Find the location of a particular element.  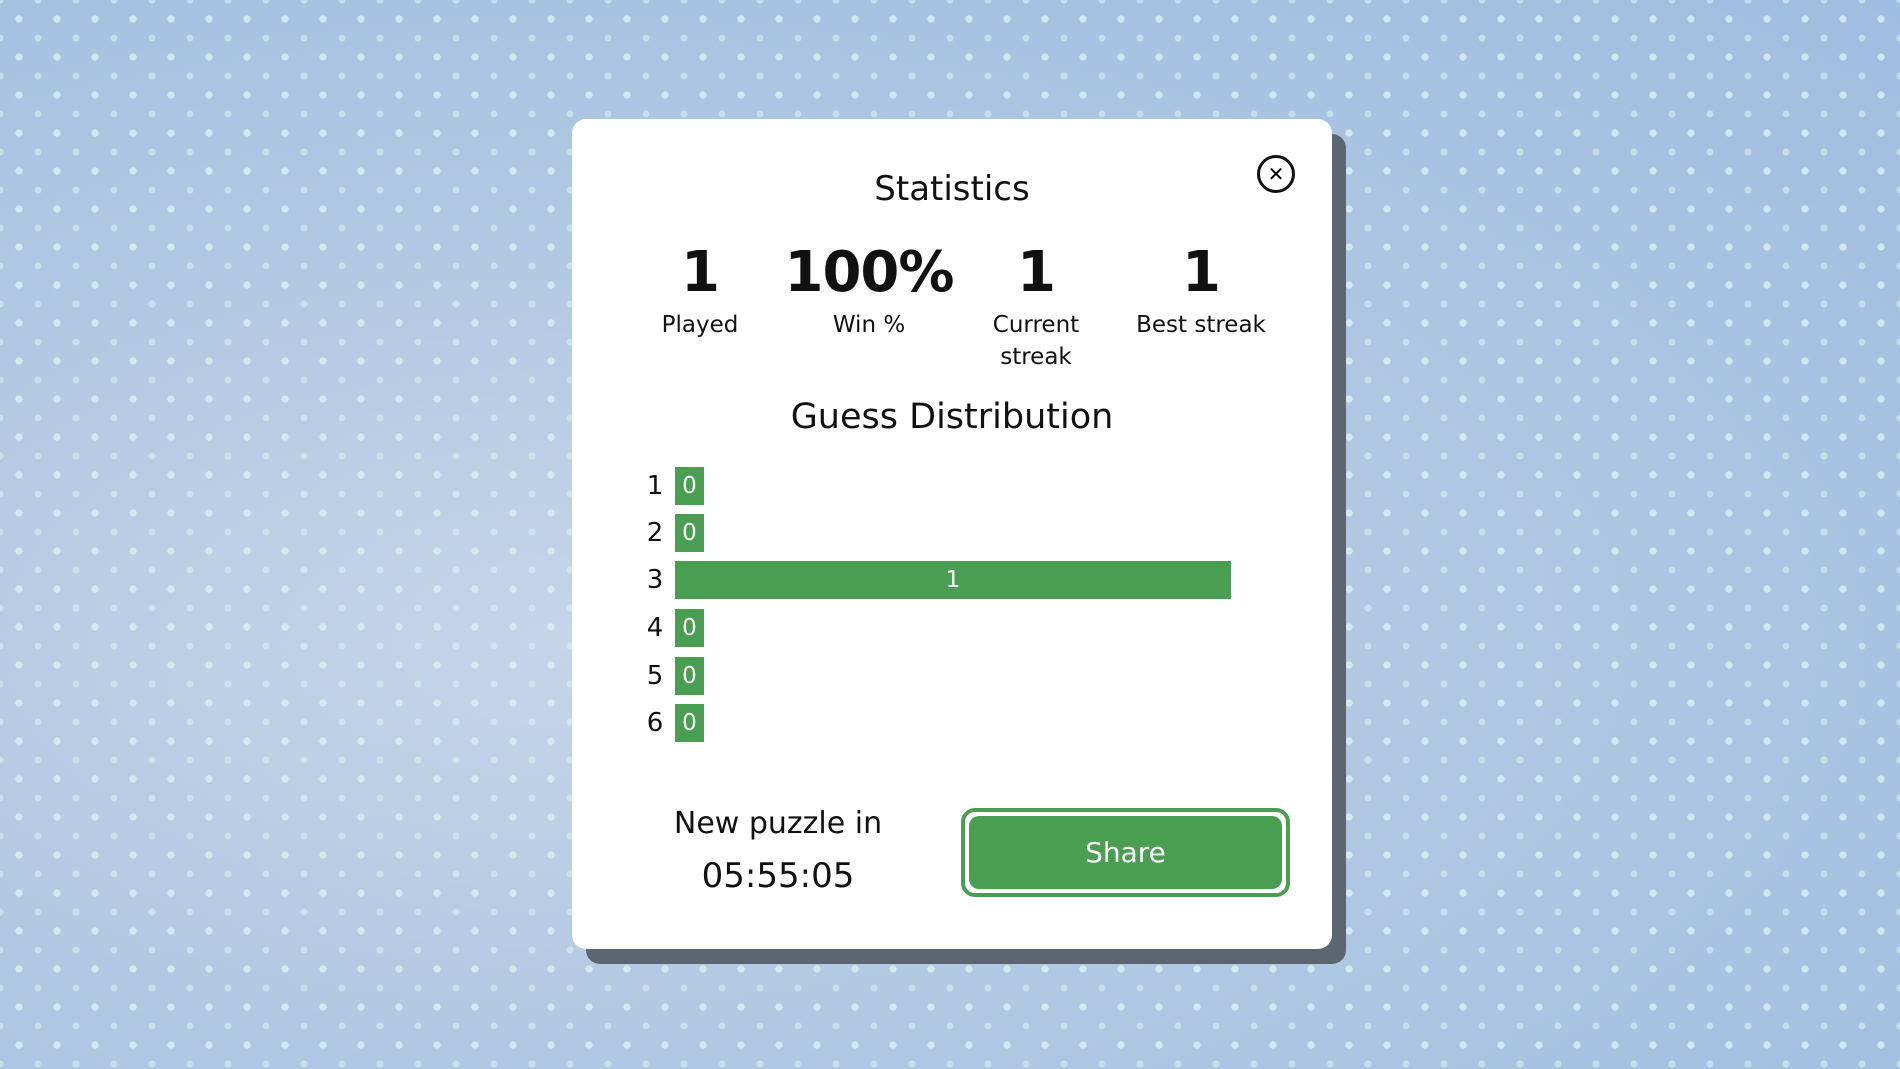

close-circle-icon: ✕ is located at coordinates (1276, 174).